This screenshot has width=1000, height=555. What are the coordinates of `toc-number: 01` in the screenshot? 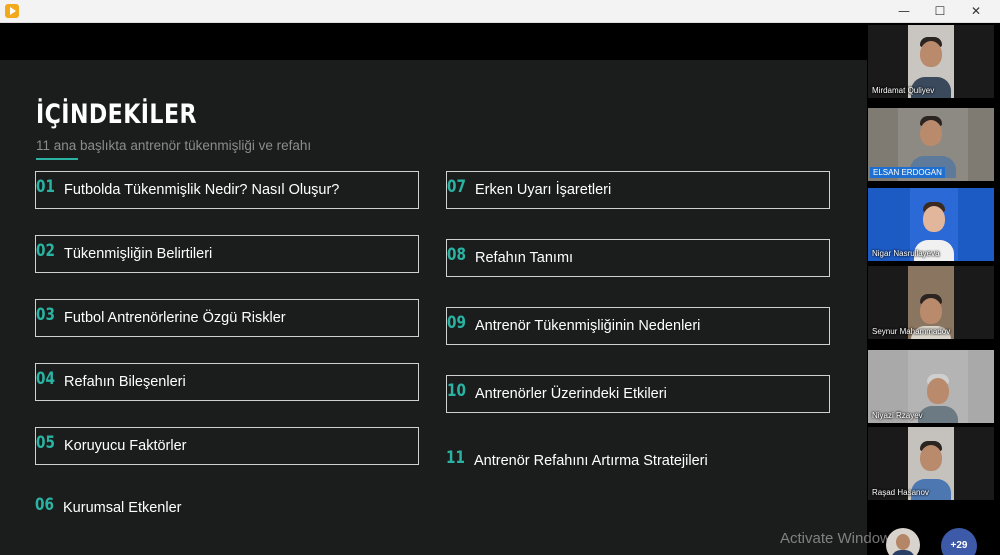 It's located at (45, 187).